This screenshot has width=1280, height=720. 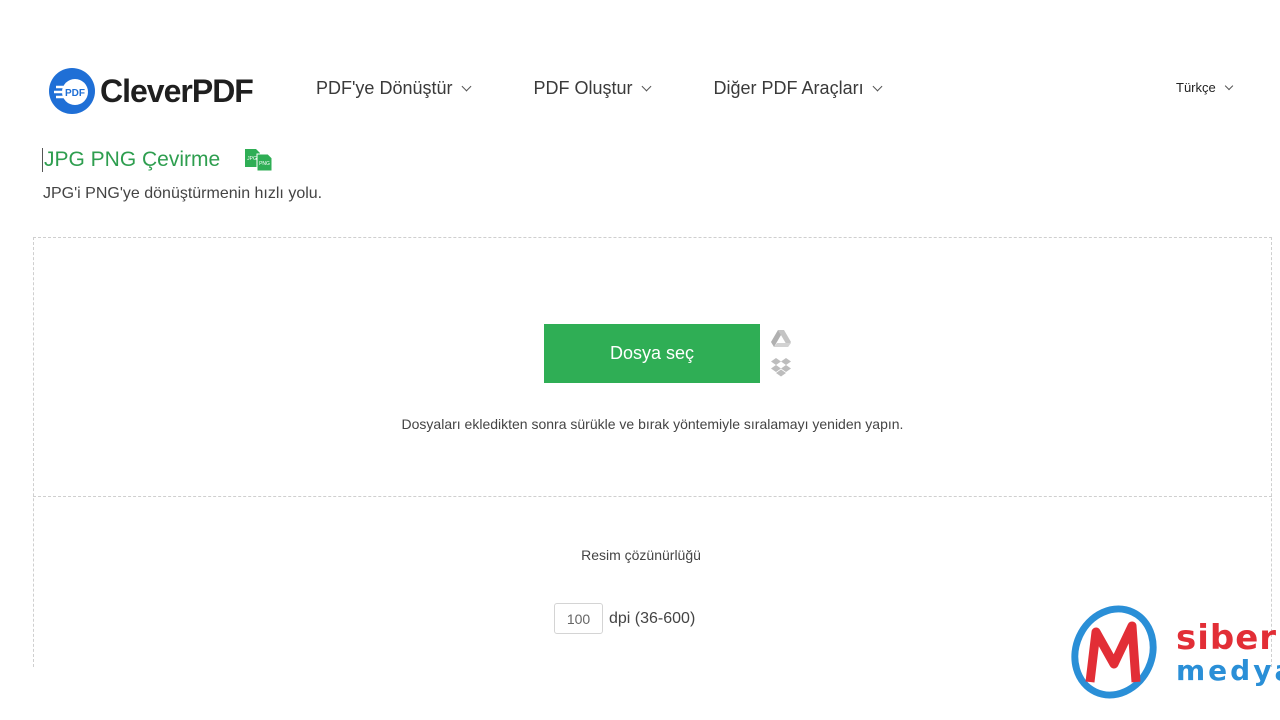 I want to click on choose-file-button: Dosya seç, so click(x=652, y=353).